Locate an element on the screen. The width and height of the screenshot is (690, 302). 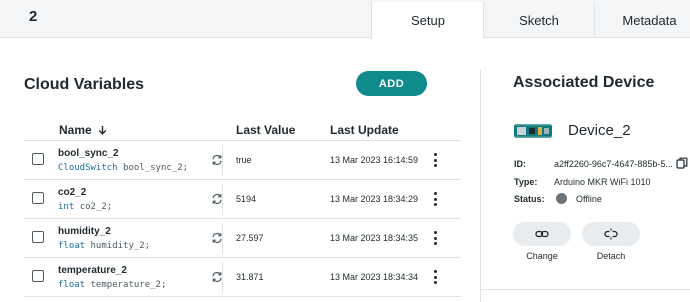
device-type-value: Arduino MKR WiFi 1010 is located at coordinates (602, 182).